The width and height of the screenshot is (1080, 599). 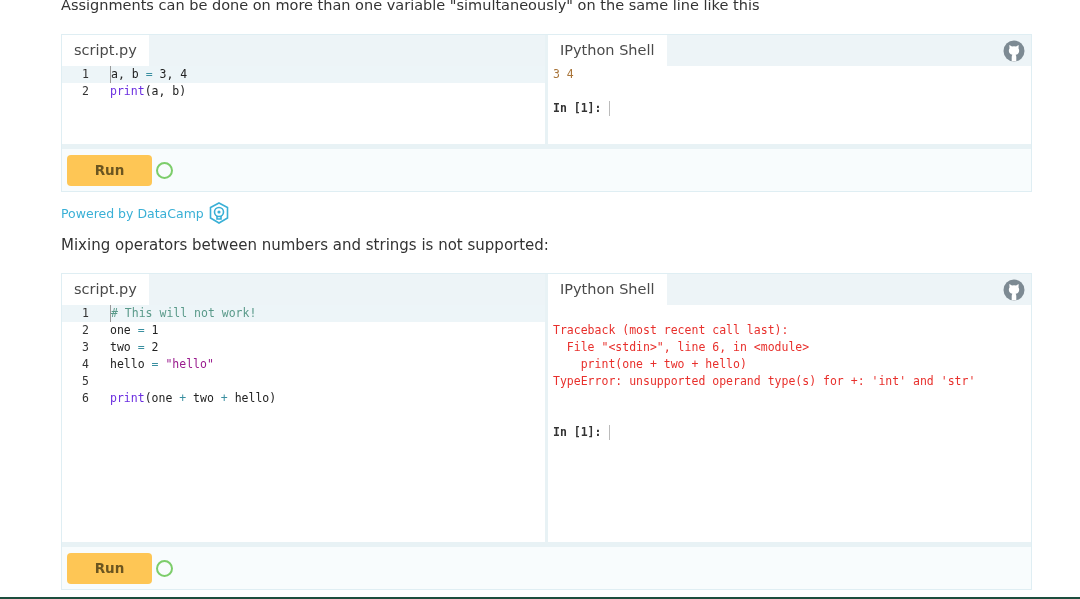 I want to click on error-line: Traceback (most recent call last):, so click(x=671, y=330).